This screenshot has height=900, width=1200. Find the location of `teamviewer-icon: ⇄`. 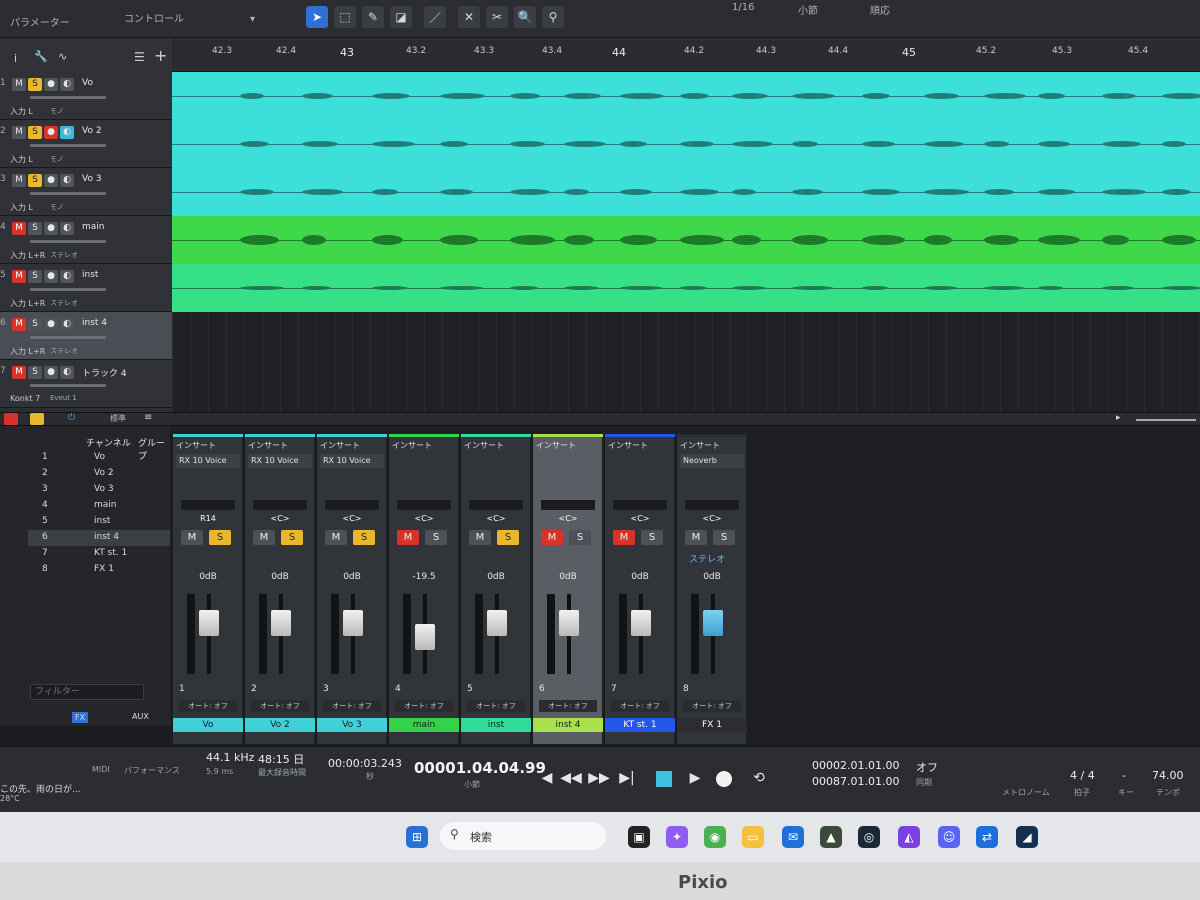

teamviewer-icon: ⇄ is located at coordinates (987, 837).